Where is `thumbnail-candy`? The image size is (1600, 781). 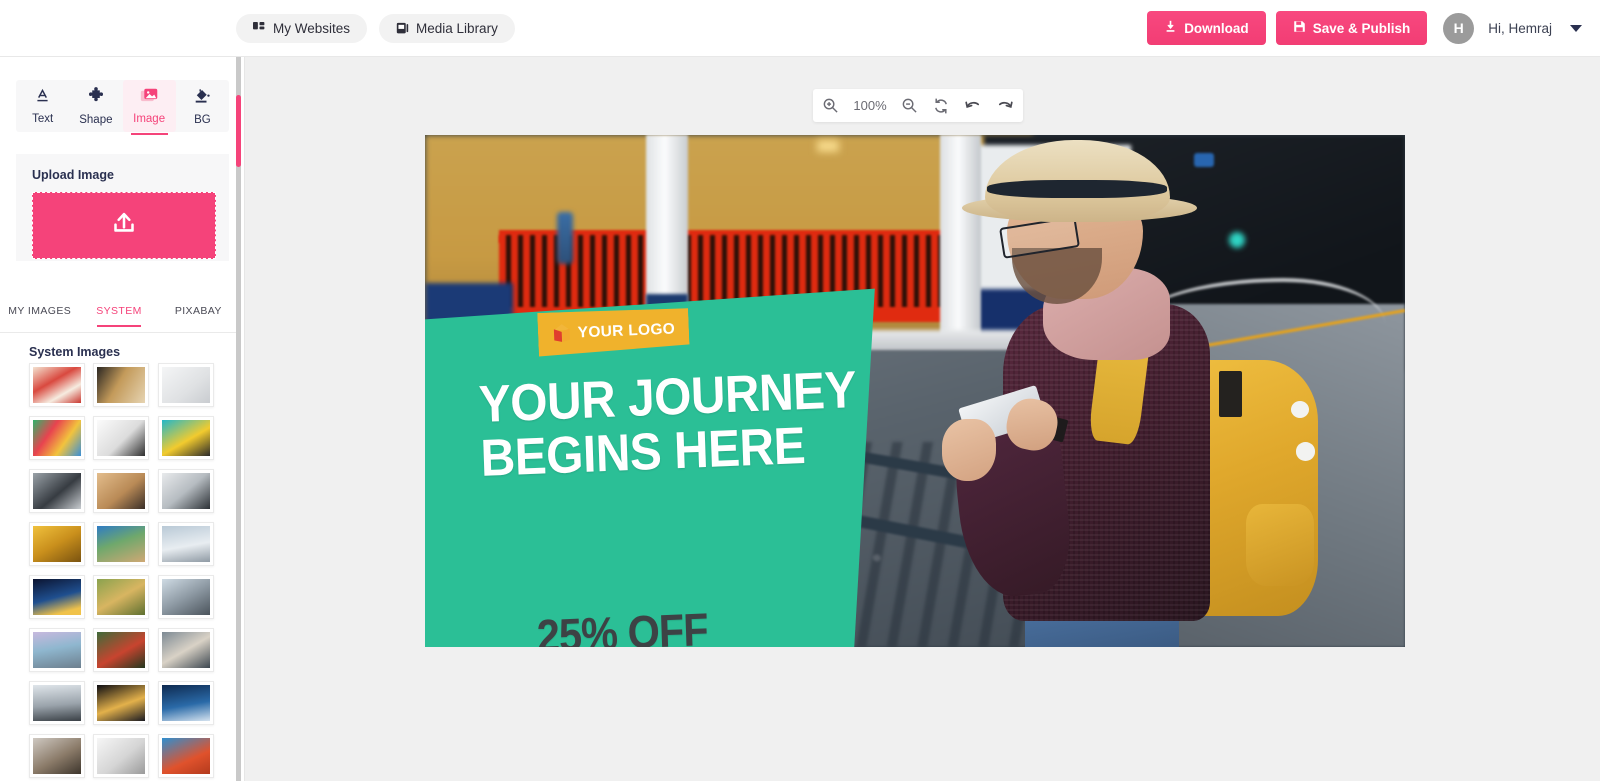
thumbnail-candy is located at coordinates (57, 438).